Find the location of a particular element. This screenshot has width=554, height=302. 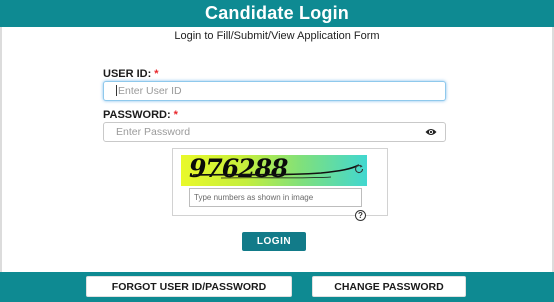

password-label-text: PASSWORD: is located at coordinates (137, 115).